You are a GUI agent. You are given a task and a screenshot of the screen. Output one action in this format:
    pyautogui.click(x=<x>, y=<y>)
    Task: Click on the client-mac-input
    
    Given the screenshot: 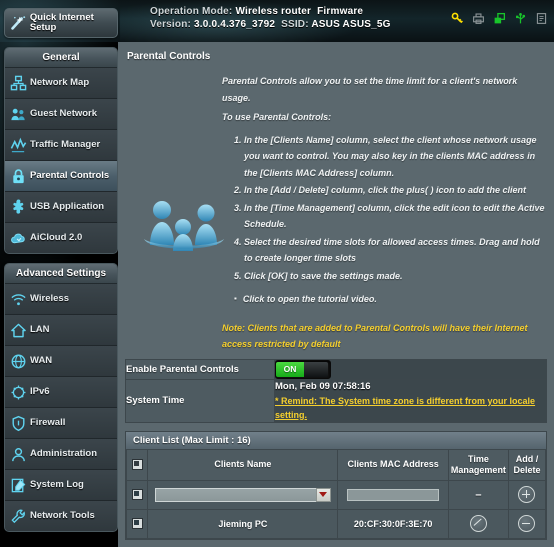 What is the action you would take?
    pyautogui.click(x=393, y=494)
    